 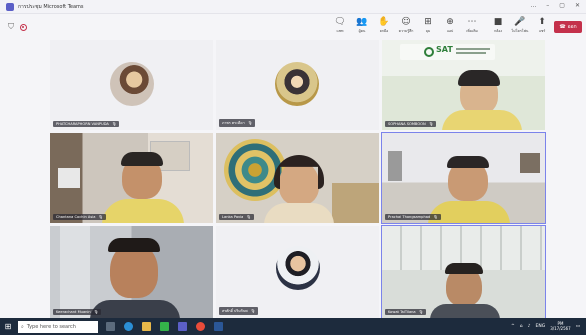 What do you see at coordinates (562, 5) in the screenshot?
I see `maximize-button: ▢` at bounding box center [562, 5].